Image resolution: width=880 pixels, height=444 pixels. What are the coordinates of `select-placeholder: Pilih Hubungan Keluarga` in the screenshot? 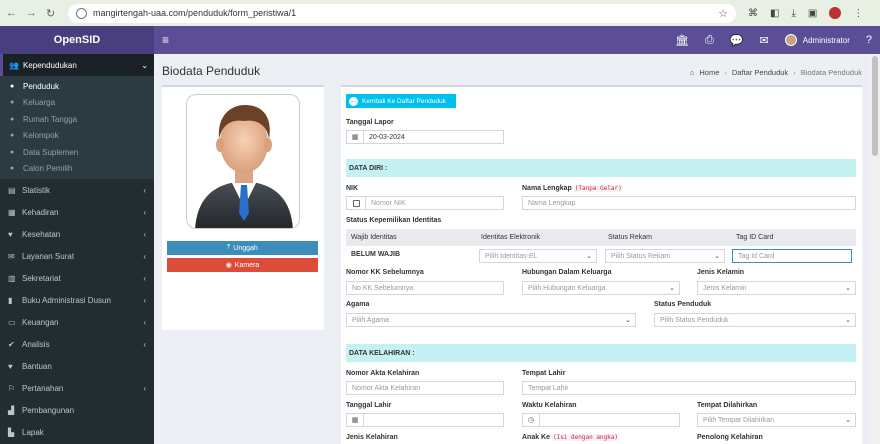 It's located at (567, 288).